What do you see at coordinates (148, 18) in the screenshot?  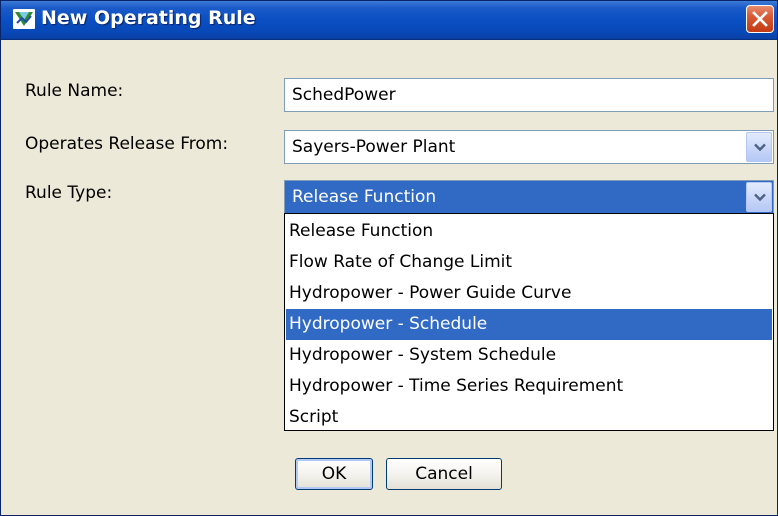 I see `window-title: New Operating Rule` at bounding box center [148, 18].